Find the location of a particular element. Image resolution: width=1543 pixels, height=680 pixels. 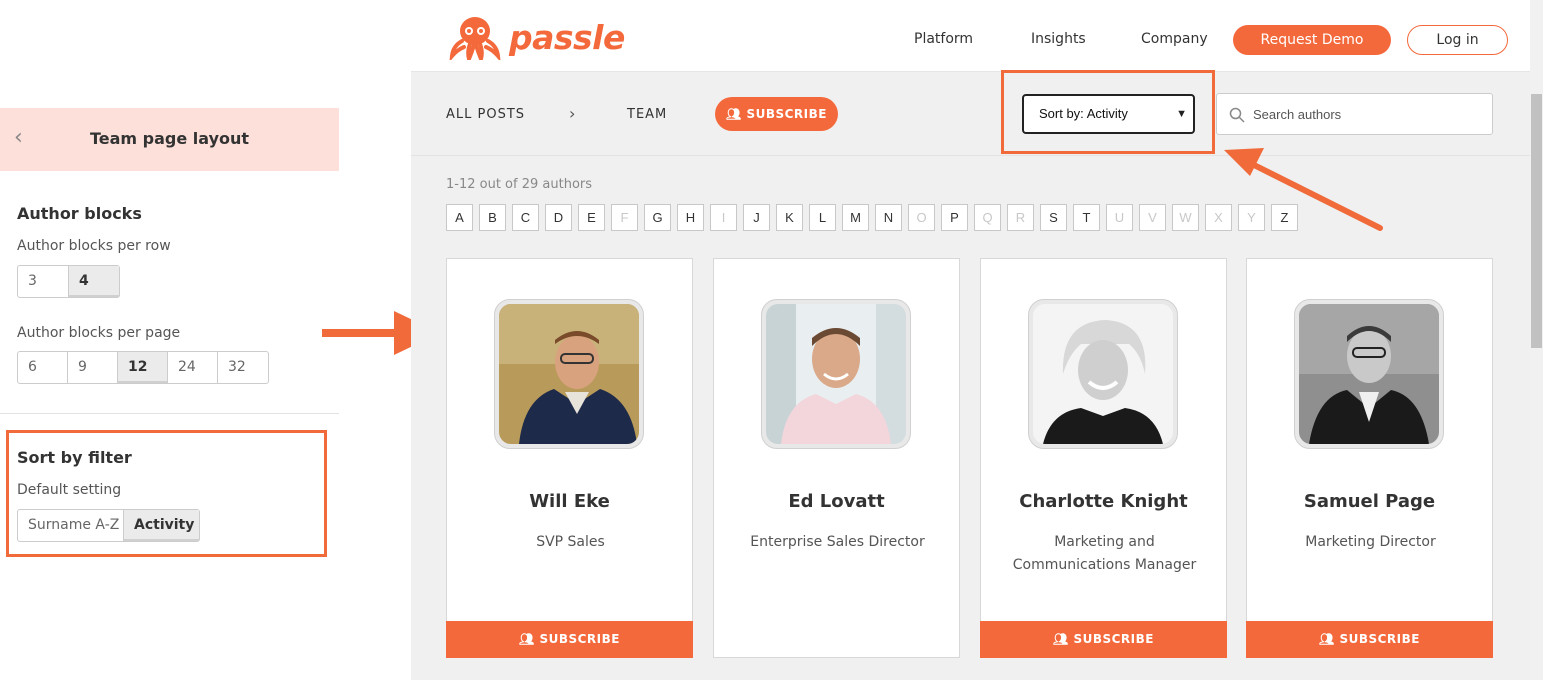

passle-logo: passle is located at coordinates (537, 37).